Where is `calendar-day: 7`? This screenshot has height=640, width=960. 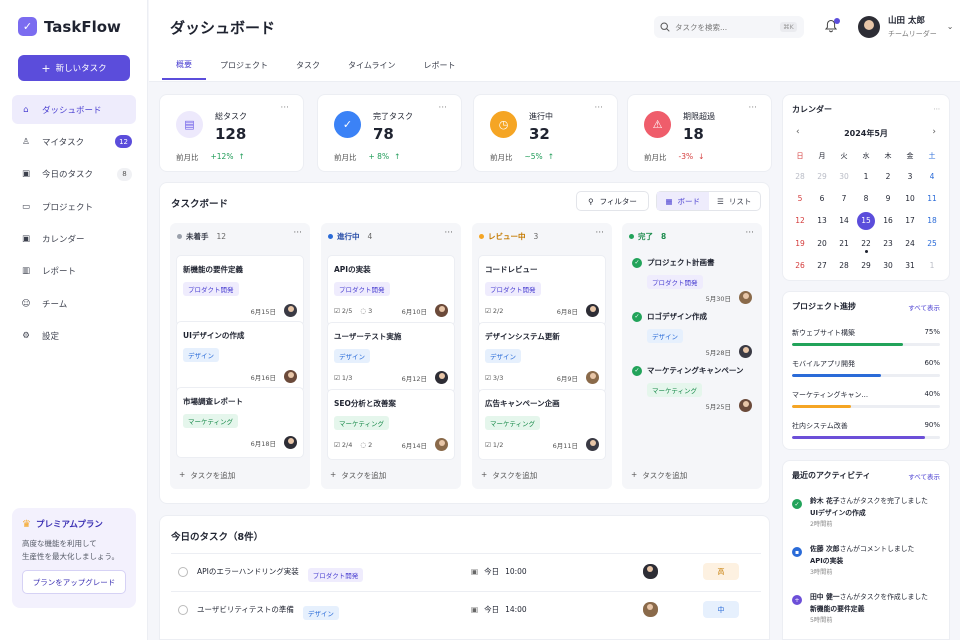
calendar-day: 7 is located at coordinates (844, 198).